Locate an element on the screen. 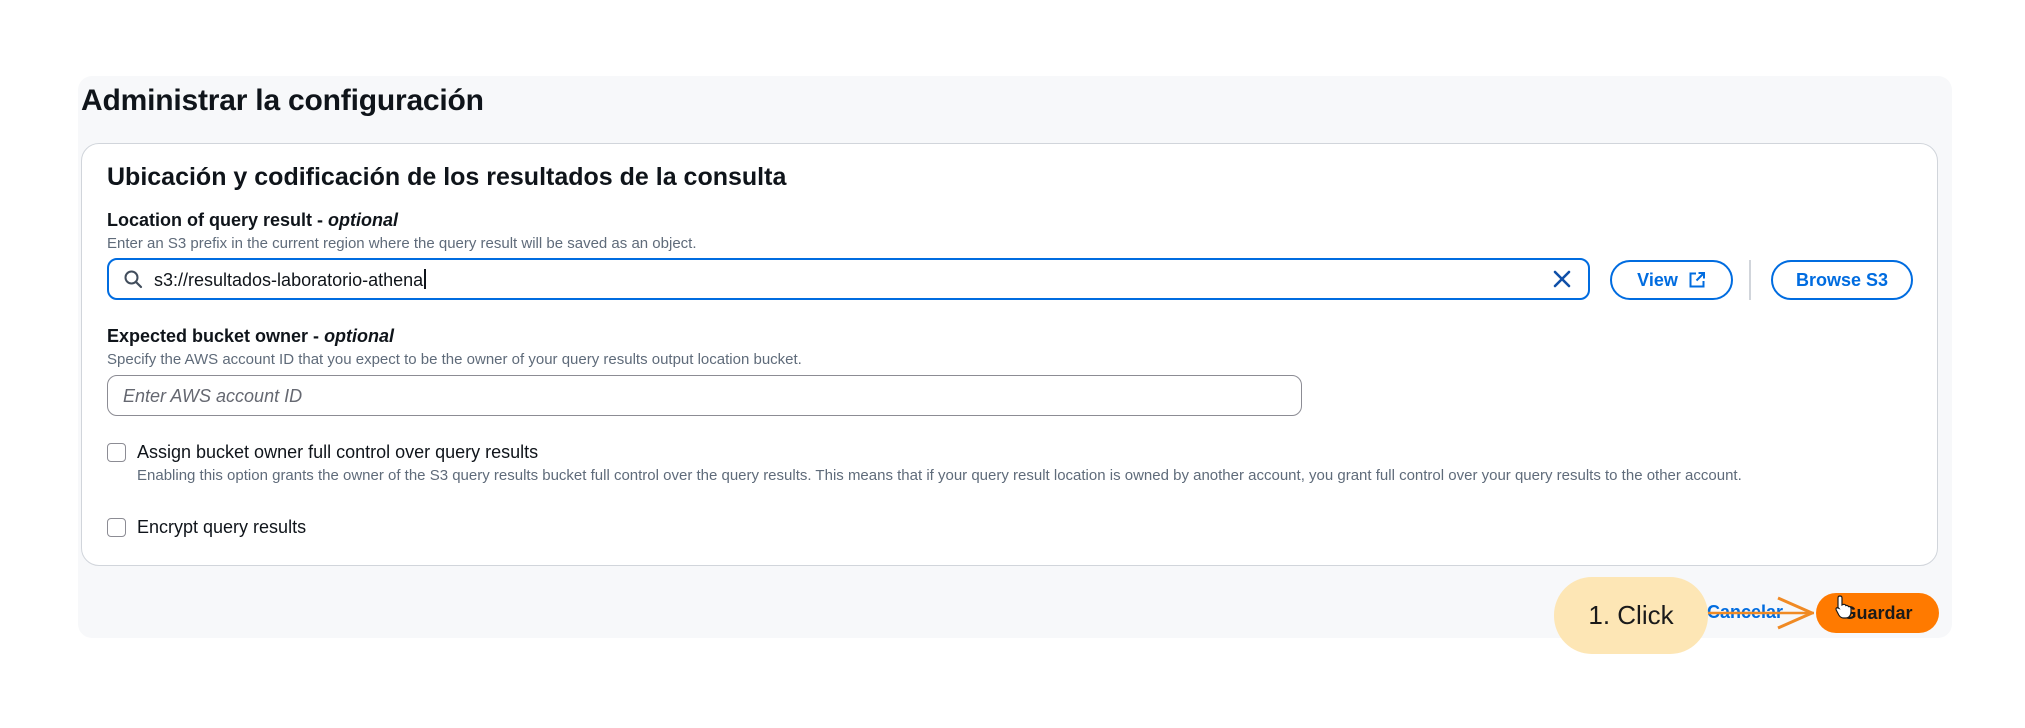 This screenshot has width=2025, height=728. view-button: View is located at coordinates (1671, 280).